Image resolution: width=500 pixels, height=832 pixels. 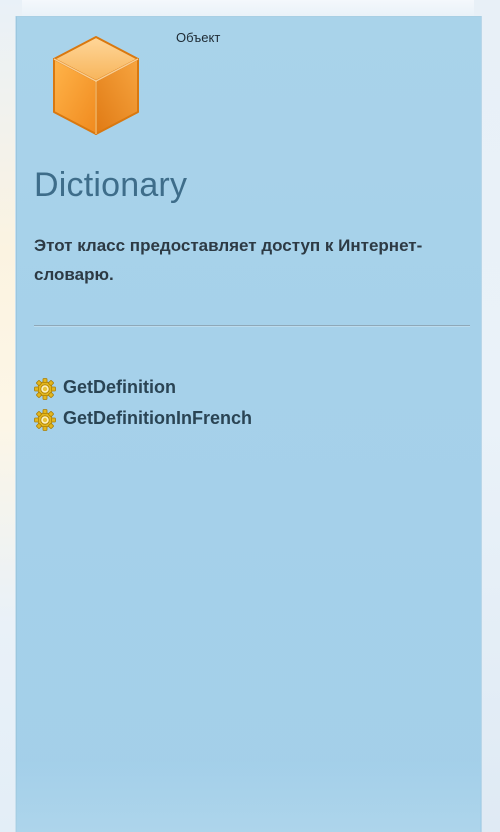 What do you see at coordinates (198, 37) in the screenshot?
I see `object-type-label: Объект` at bounding box center [198, 37].